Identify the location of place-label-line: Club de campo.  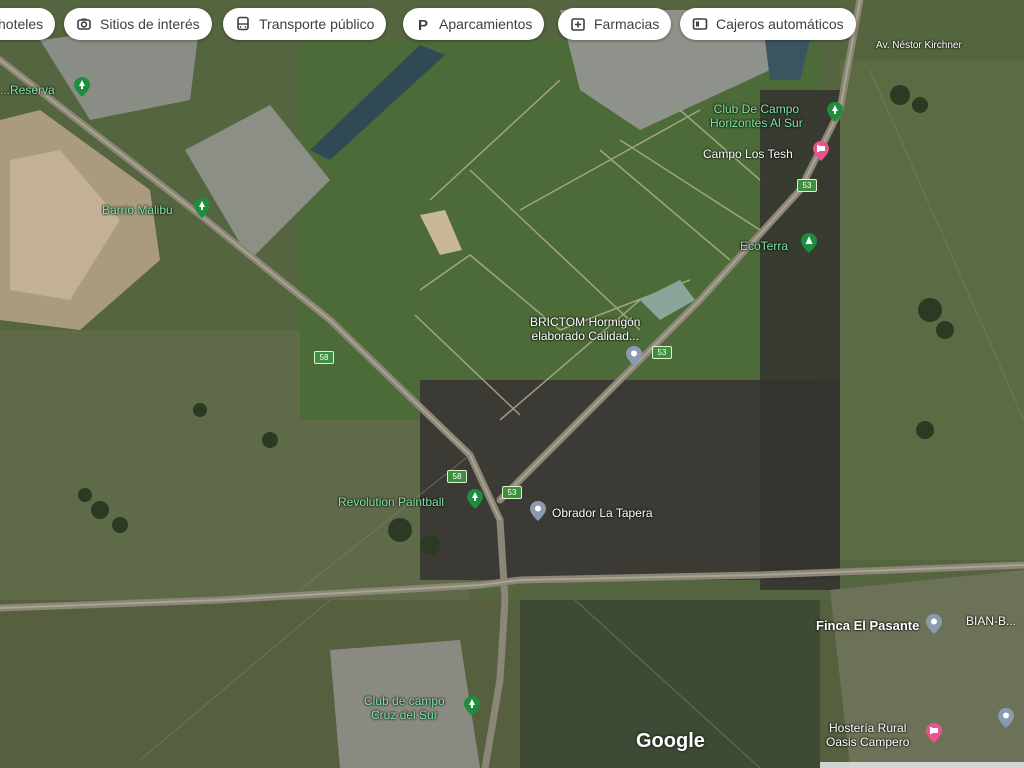
(404, 701).